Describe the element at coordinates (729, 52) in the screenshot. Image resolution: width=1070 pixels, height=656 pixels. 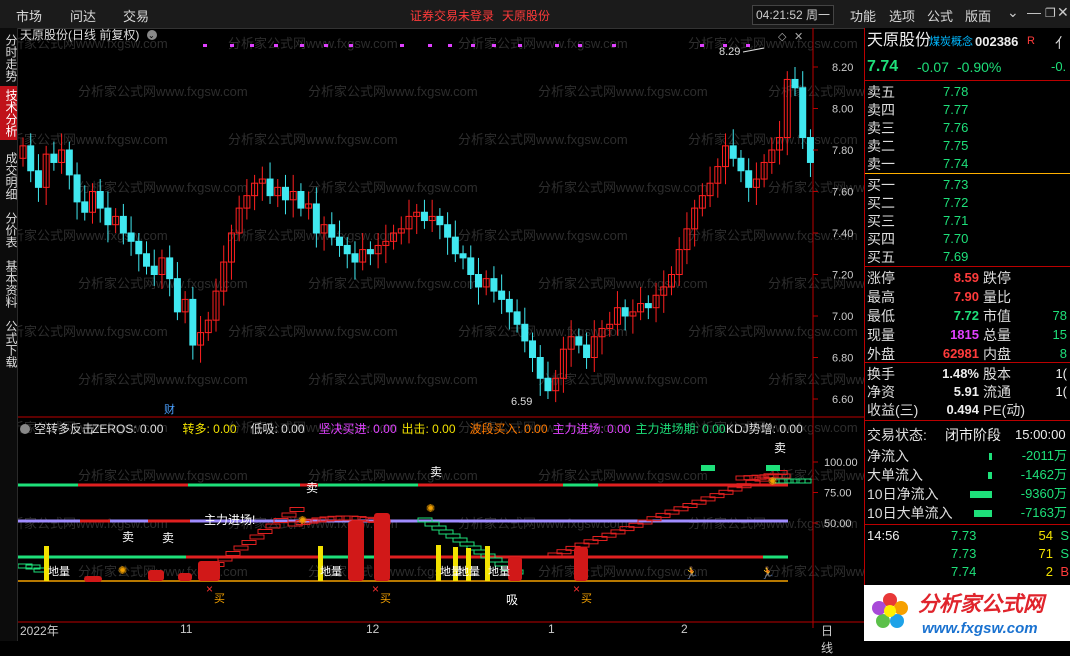
I see `high-price-label: 8.29` at that location.